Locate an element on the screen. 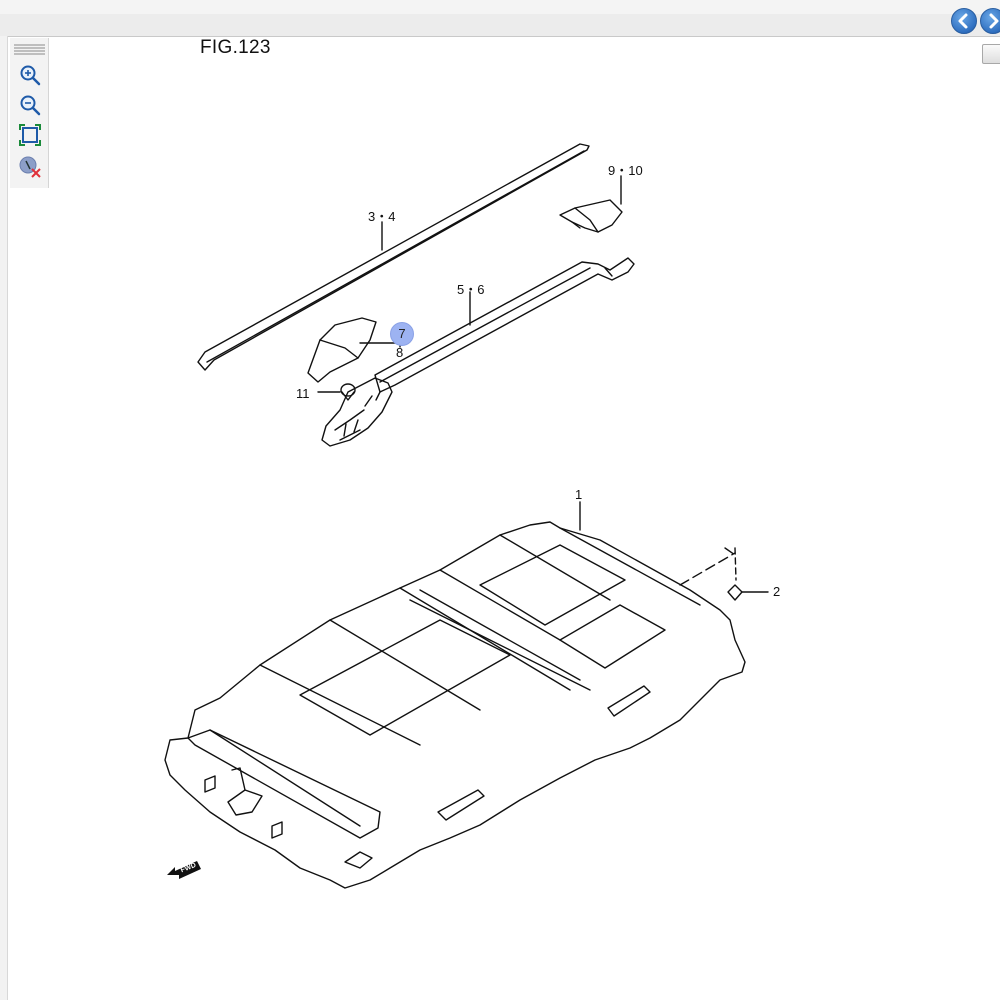 The image size is (1000, 1000). callout-9-10: 9・10 is located at coordinates (625, 169).